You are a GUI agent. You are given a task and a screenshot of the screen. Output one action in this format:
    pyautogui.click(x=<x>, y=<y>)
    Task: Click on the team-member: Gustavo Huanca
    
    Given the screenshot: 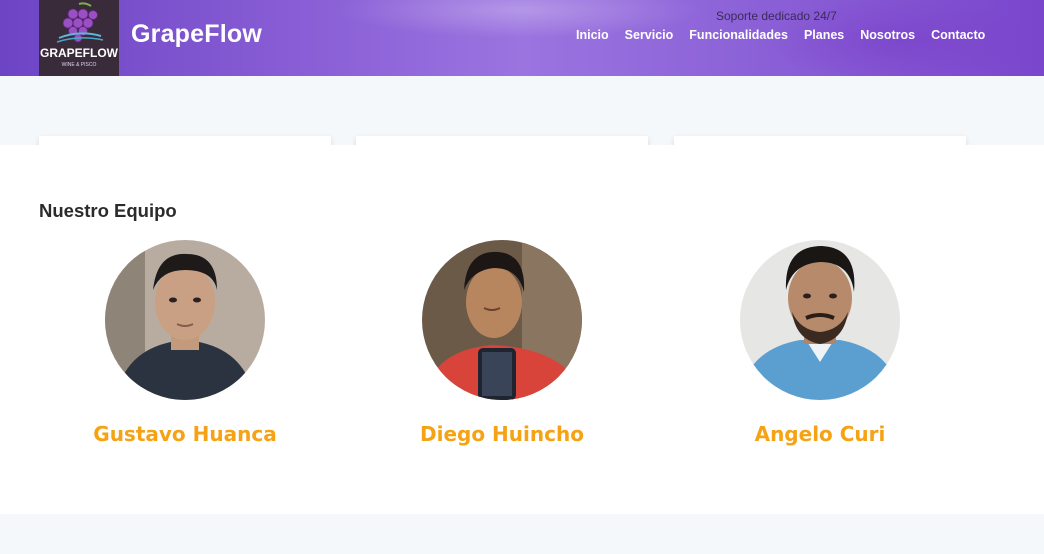 What is the action you would take?
    pyautogui.click(x=185, y=343)
    